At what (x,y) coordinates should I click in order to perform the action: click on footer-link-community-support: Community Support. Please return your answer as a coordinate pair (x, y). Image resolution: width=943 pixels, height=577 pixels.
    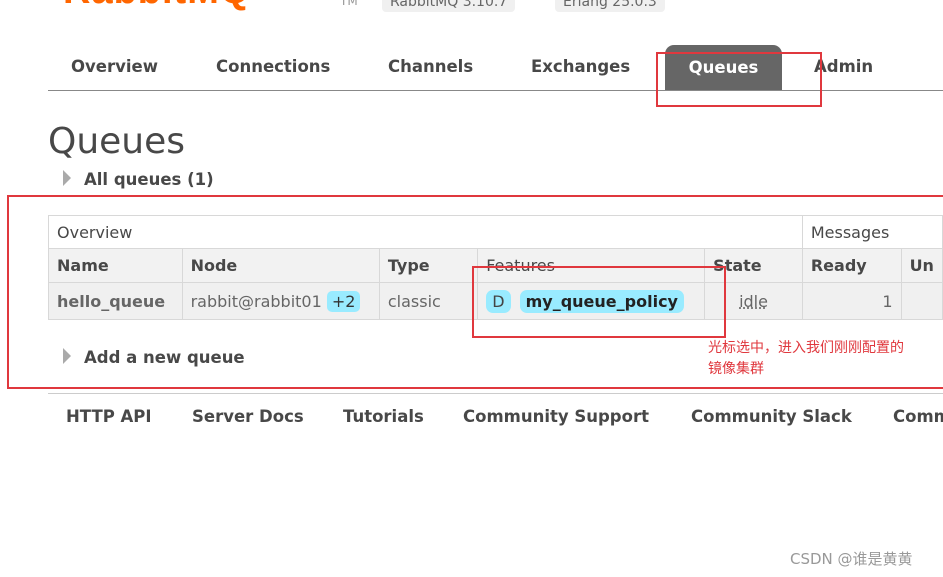
    Looking at the image, I should click on (556, 416).